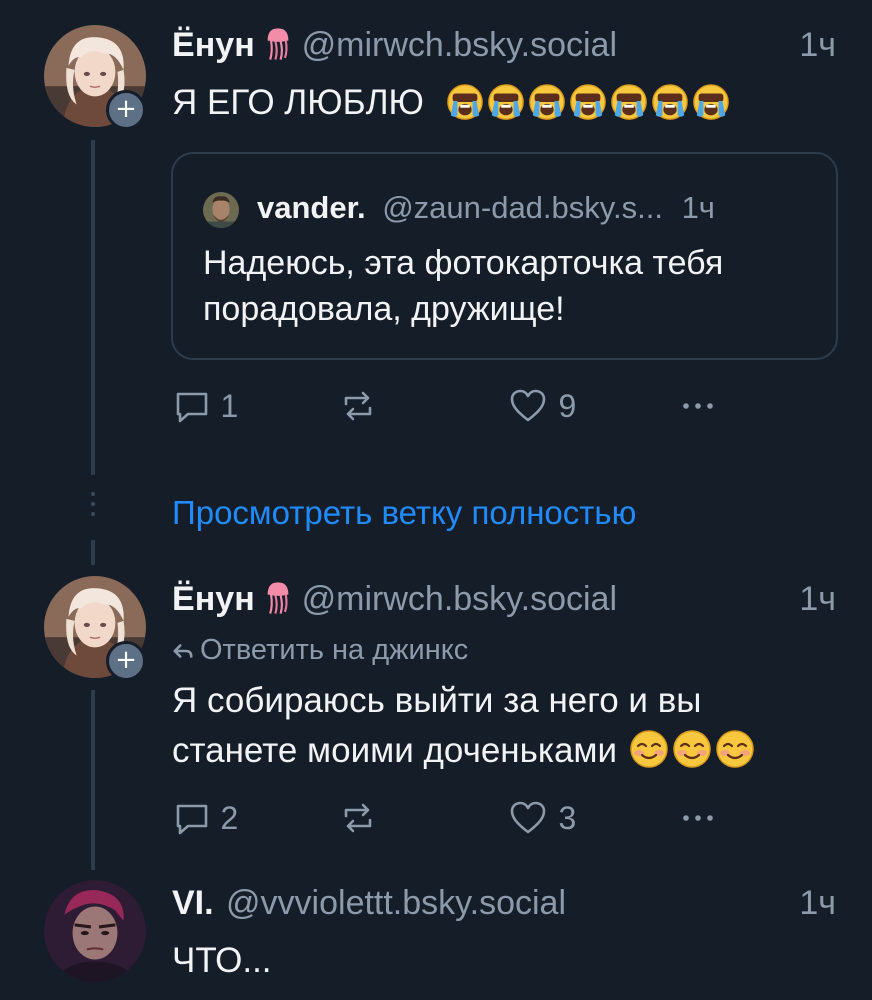 Image resolution: width=872 pixels, height=1000 pixels. Describe the element at coordinates (334, 650) in the screenshot. I see `reply-to-text: Ответить на джинкс` at that location.